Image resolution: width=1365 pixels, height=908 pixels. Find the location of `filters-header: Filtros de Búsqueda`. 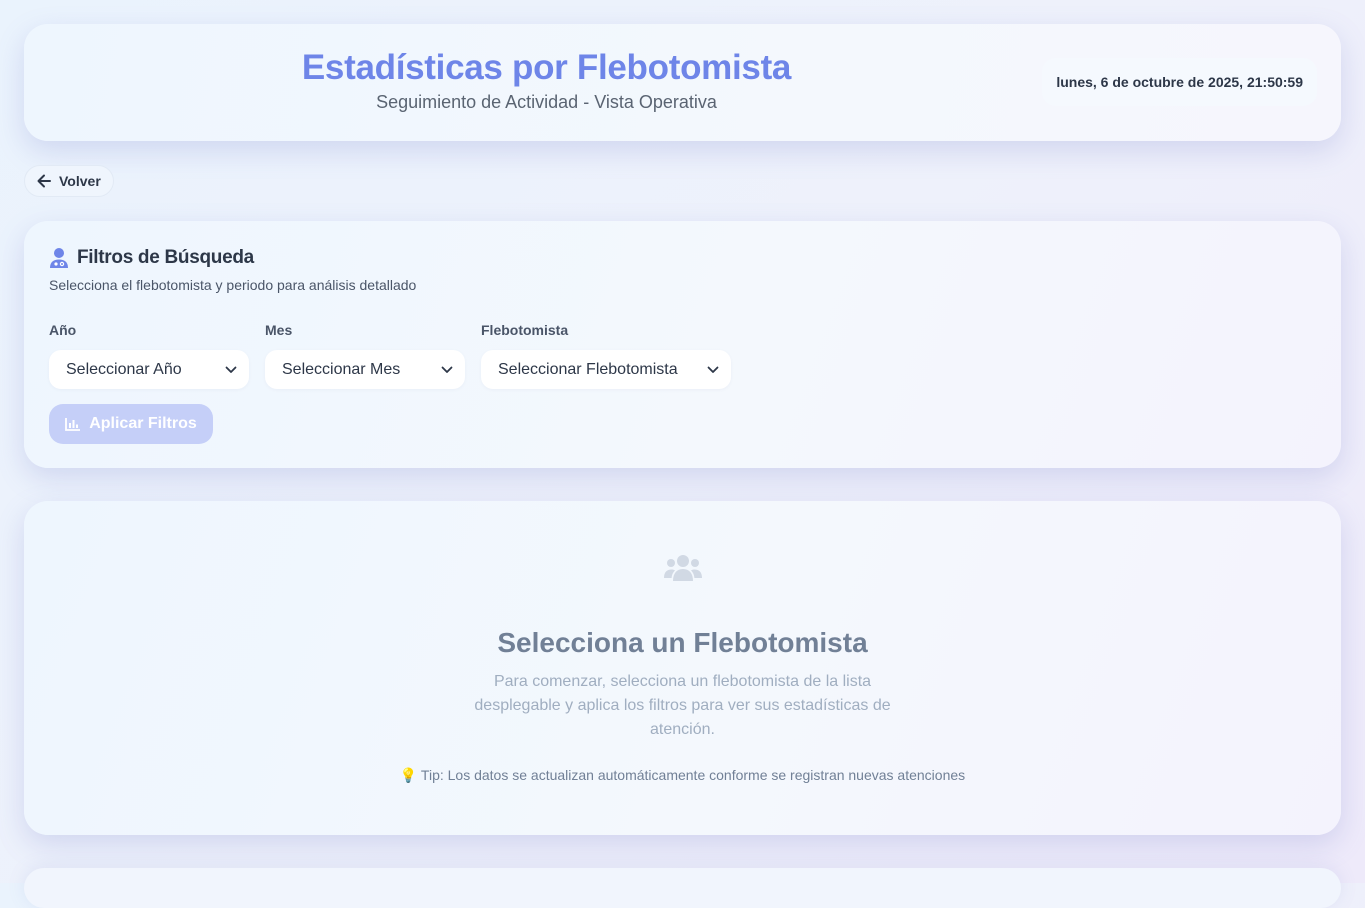

filters-header: Filtros de Búsqueda is located at coordinates (151, 258).